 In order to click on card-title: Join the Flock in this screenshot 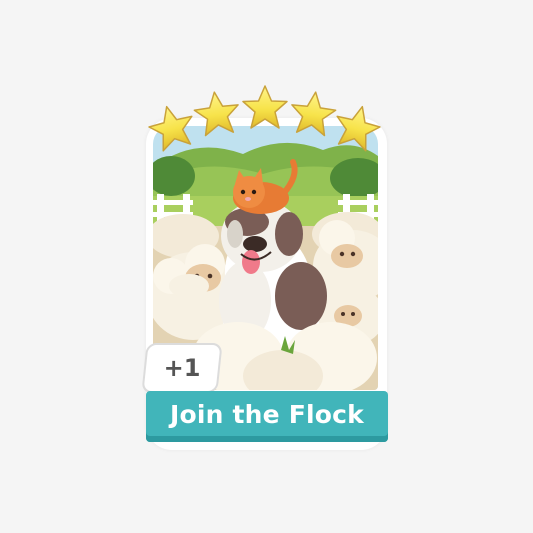, I will do `click(267, 414)`.